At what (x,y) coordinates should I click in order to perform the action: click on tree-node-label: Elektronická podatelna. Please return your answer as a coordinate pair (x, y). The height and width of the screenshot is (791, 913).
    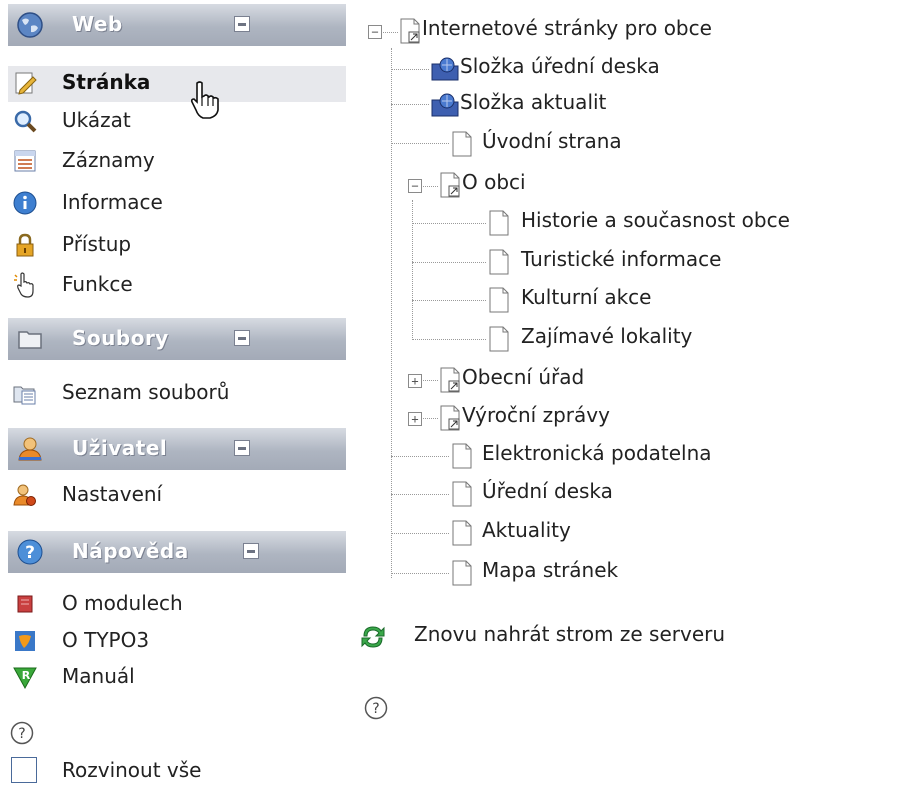
    Looking at the image, I should click on (597, 453).